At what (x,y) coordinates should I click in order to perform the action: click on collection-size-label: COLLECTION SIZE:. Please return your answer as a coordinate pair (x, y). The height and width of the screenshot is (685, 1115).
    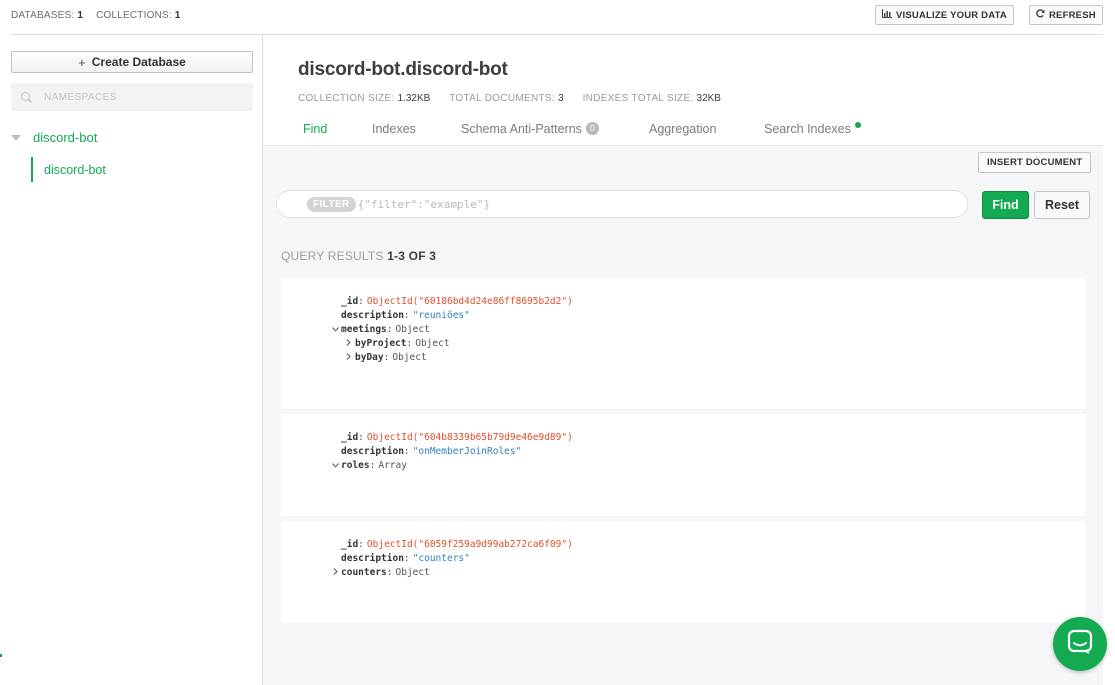
    Looking at the image, I should click on (346, 98).